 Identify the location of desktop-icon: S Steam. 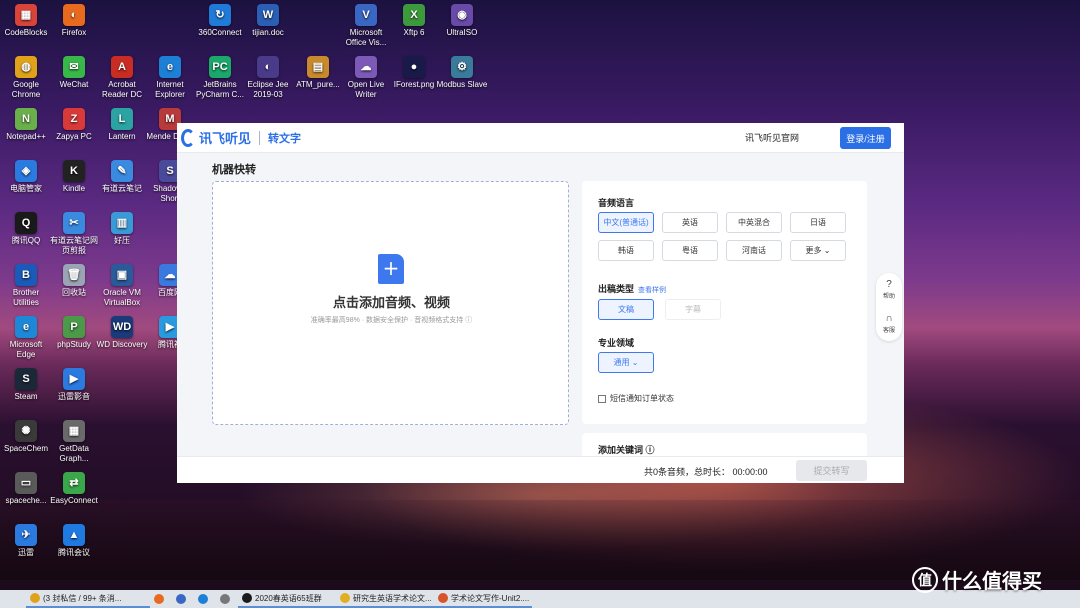
(26, 385).